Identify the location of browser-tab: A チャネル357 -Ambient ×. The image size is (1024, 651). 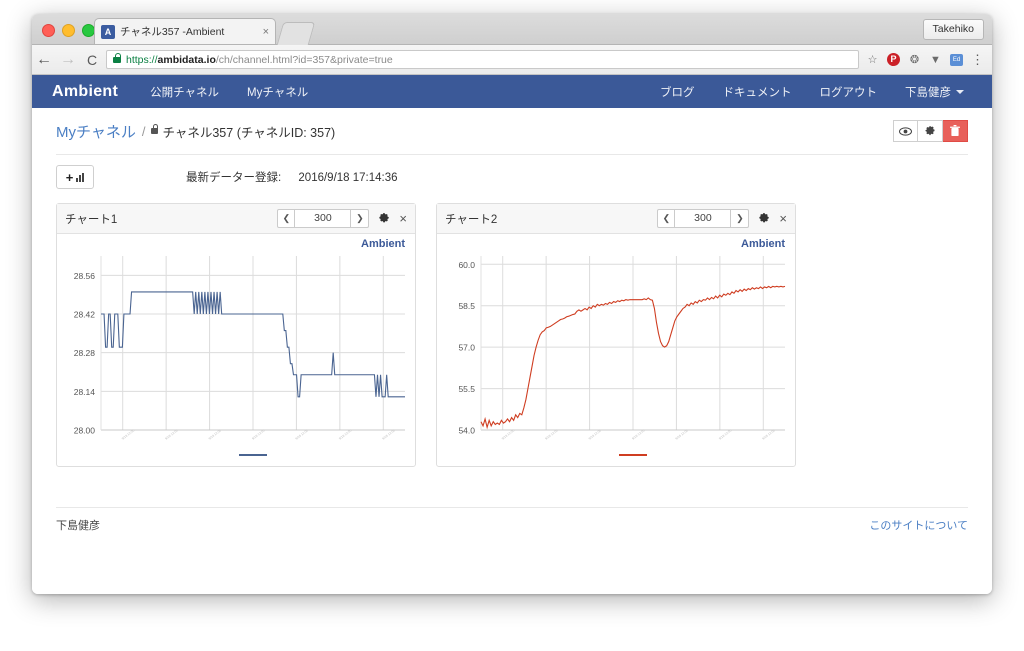
(185, 31).